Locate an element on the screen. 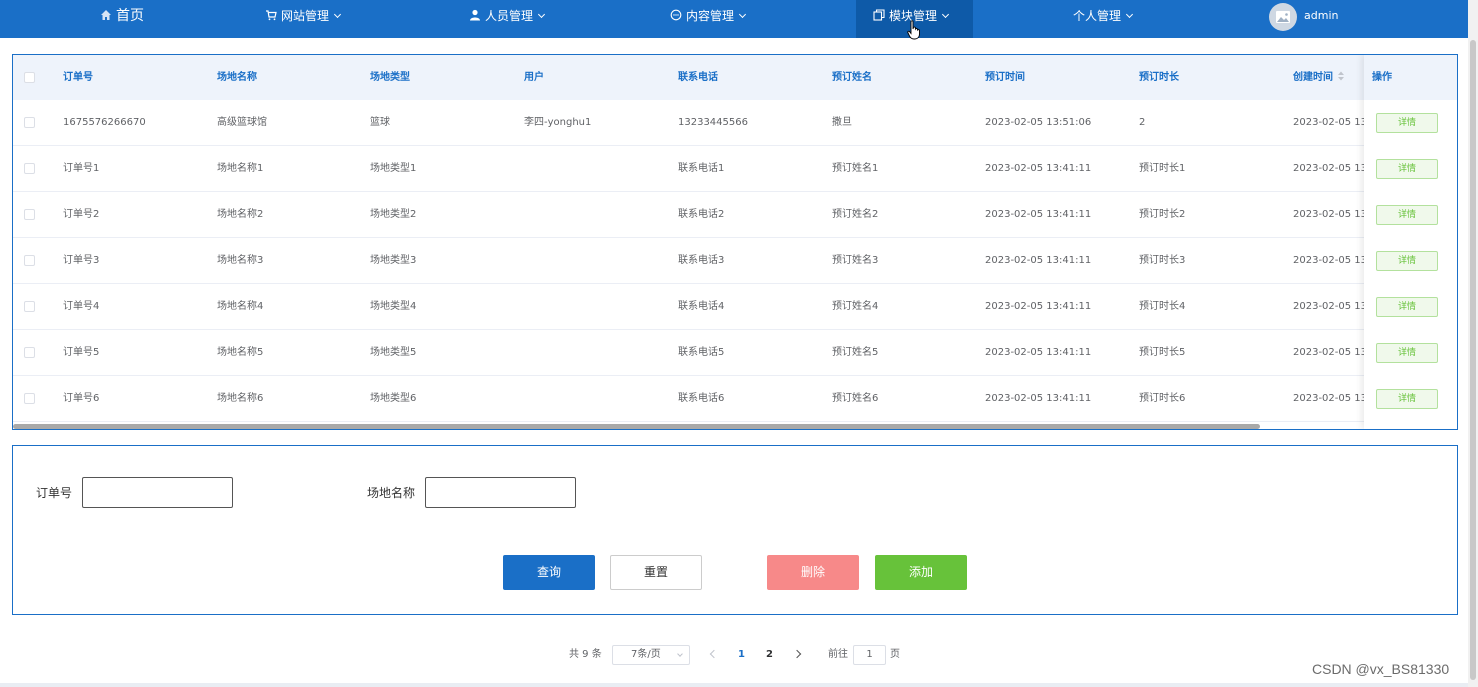 Image resolution: width=1478 pixels, height=687 pixels. total-count: 共 9 条 is located at coordinates (585, 654).